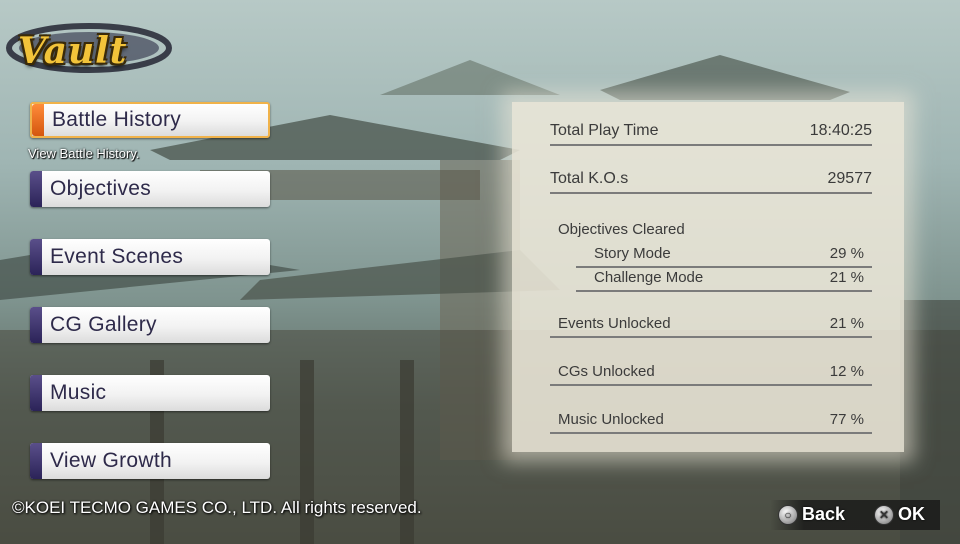 This screenshot has height=544, width=960. I want to click on stat-events-unlocked: Events Unlocked 21 %, so click(711, 322).